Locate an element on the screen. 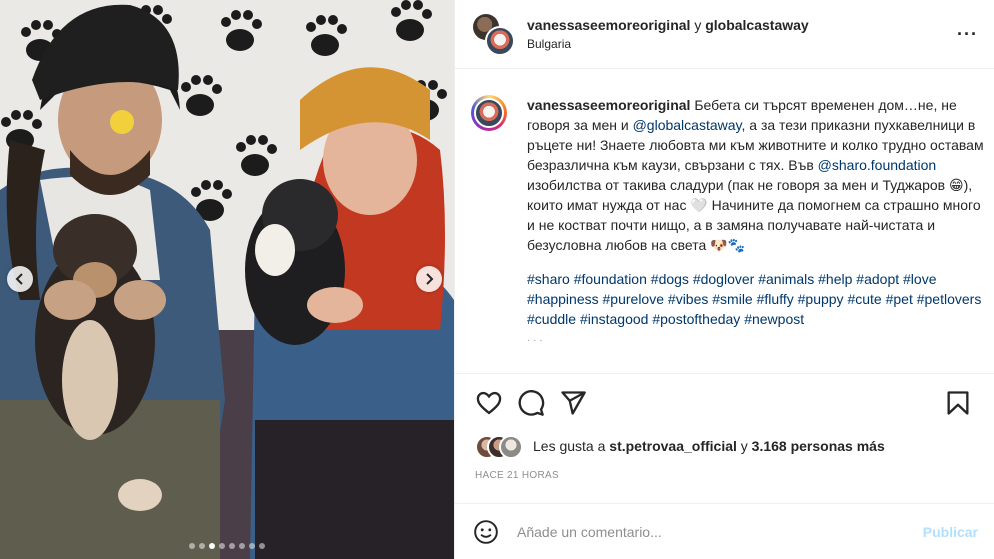 The height and width of the screenshot is (559, 994). next-slide-button is located at coordinates (429, 279).